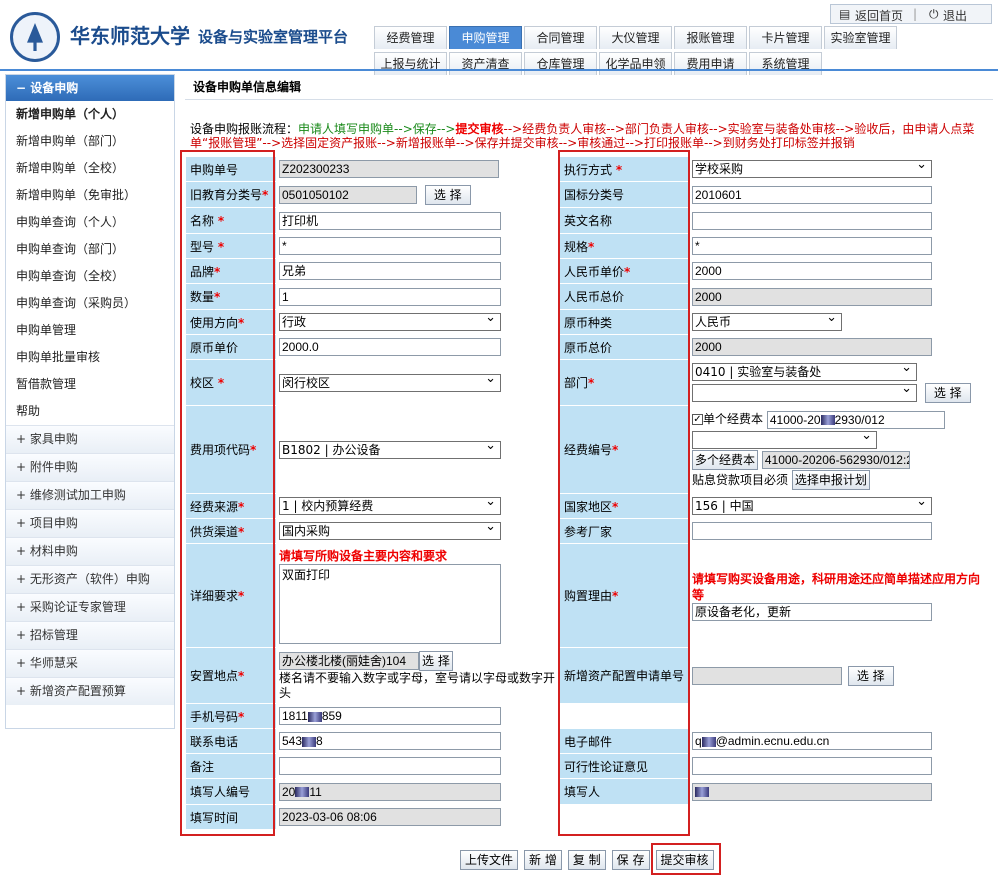 The height and width of the screenshot is (882, 998). What do you see at coordinates (90, 357) in the screenshot?
I see `sidebar-item-batch-review: 申购单批量审核` at bounding box center [90, 357].